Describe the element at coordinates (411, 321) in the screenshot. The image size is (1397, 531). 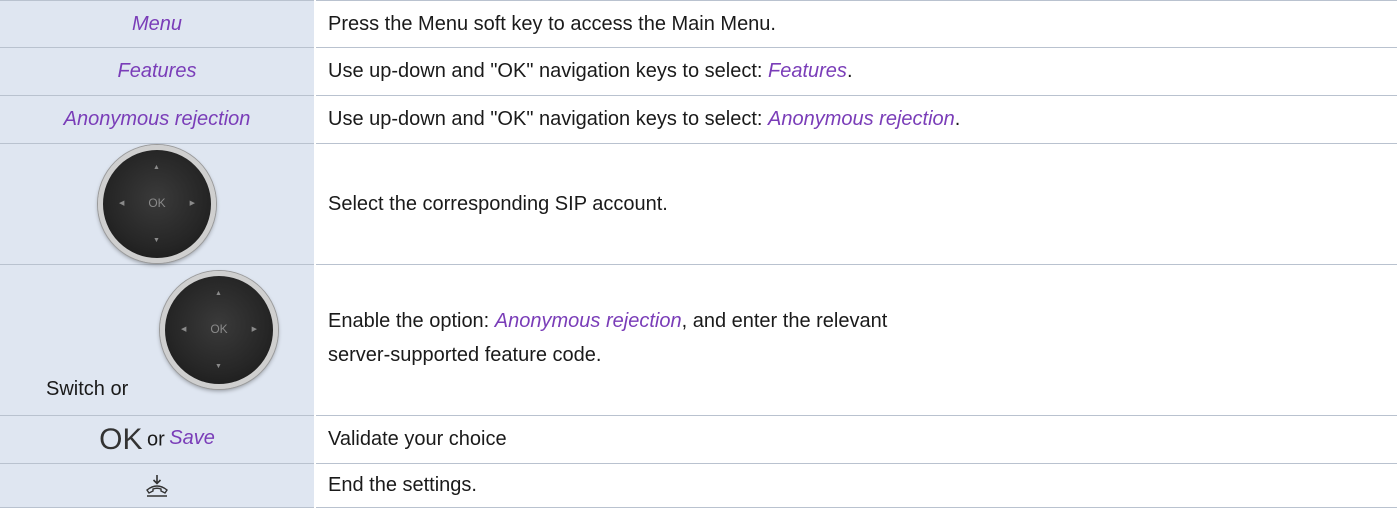
I see `description-text: Enable the option:` at that location.